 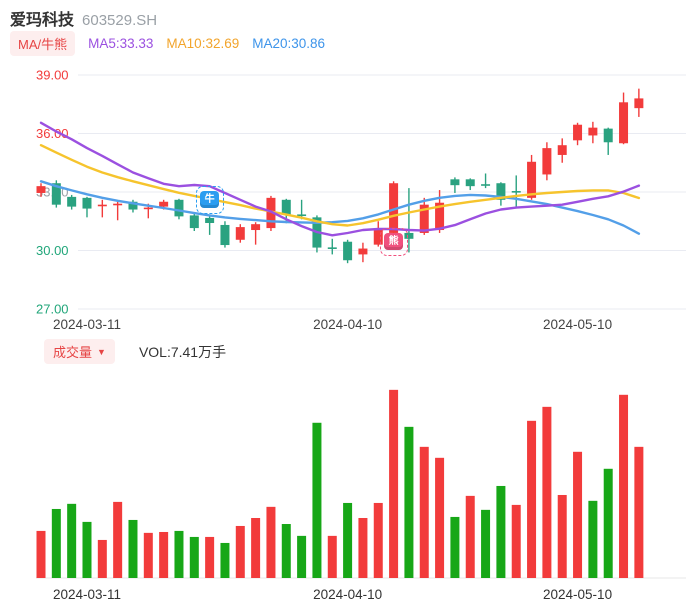 What do you see at coordinates (120, 20) in the screenshot?
I see `stock-code: 603529.SH` at bounding box center [120, 20].